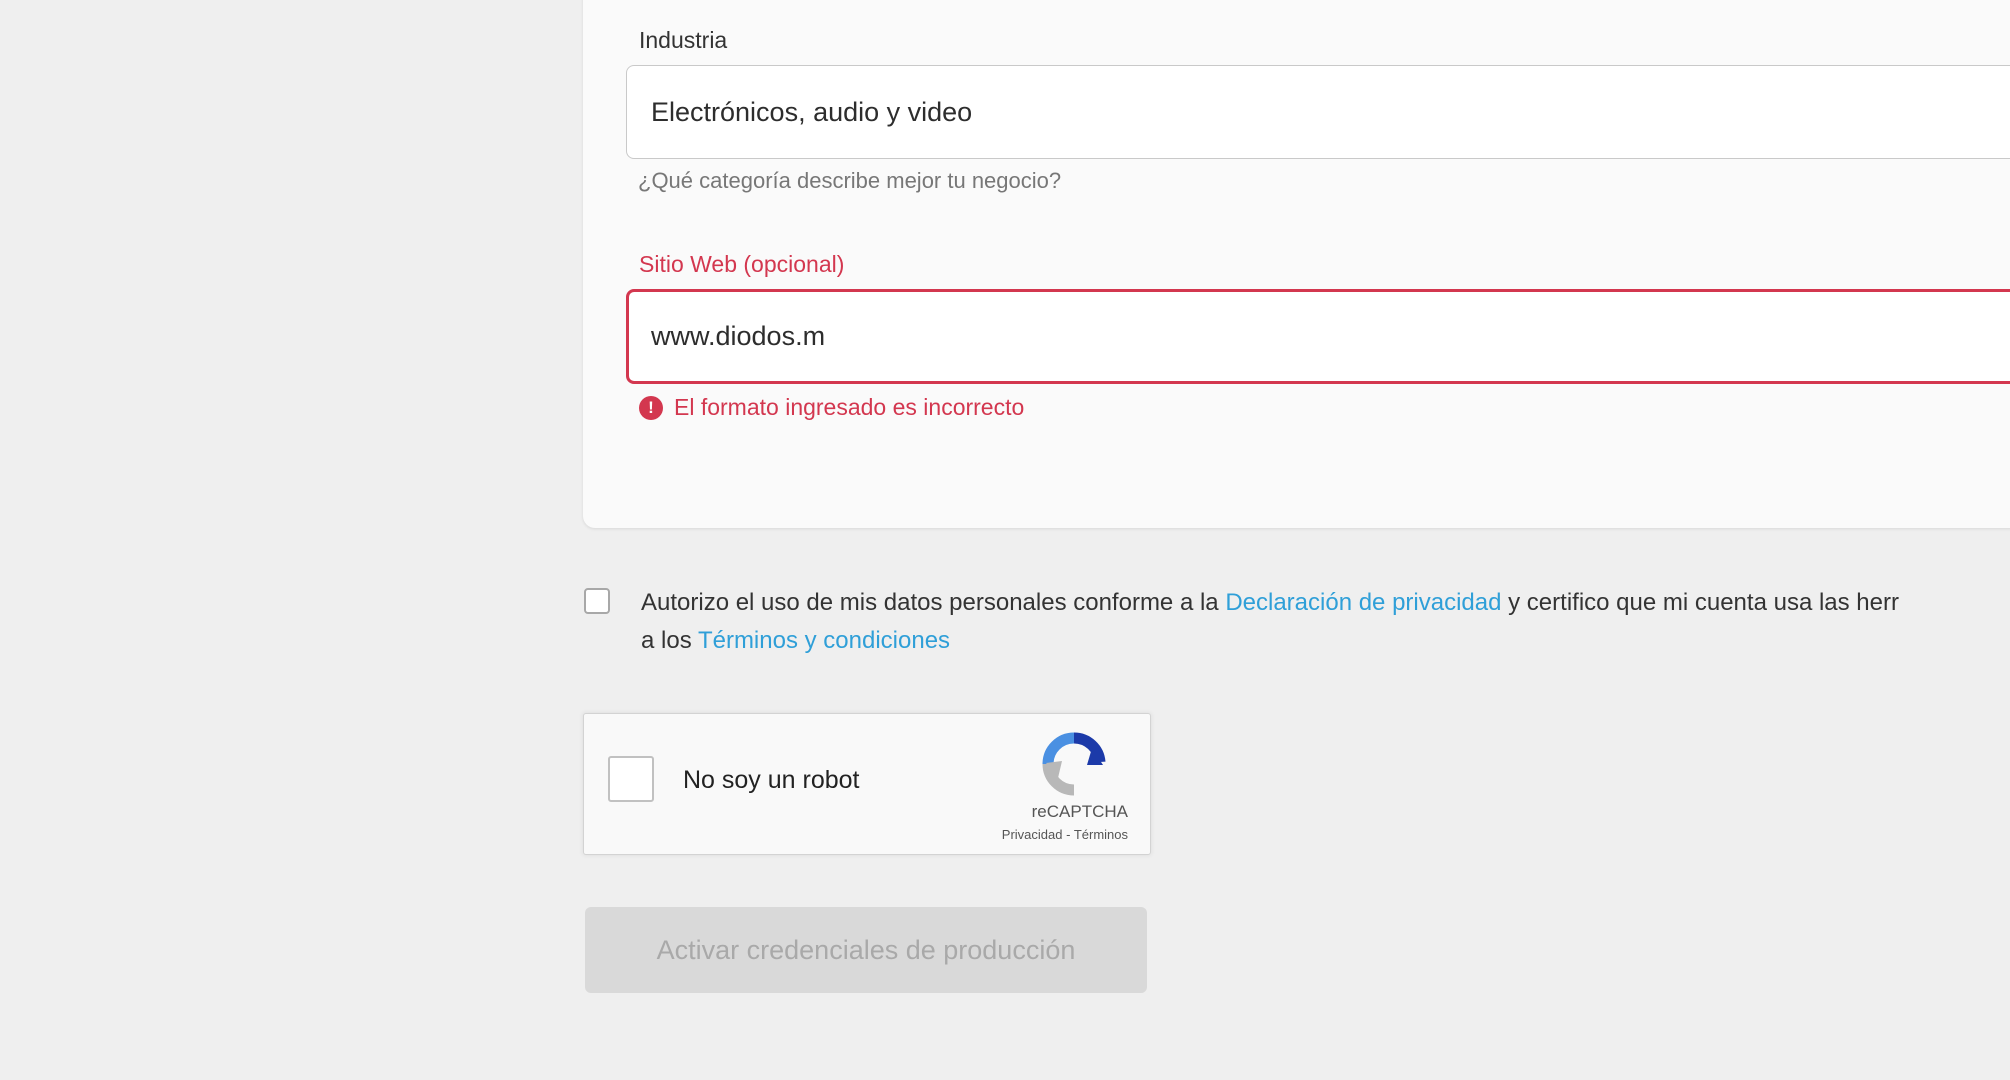  I want to click on recaptcha-brand: reCAPTCHA, so click(1079, 811).